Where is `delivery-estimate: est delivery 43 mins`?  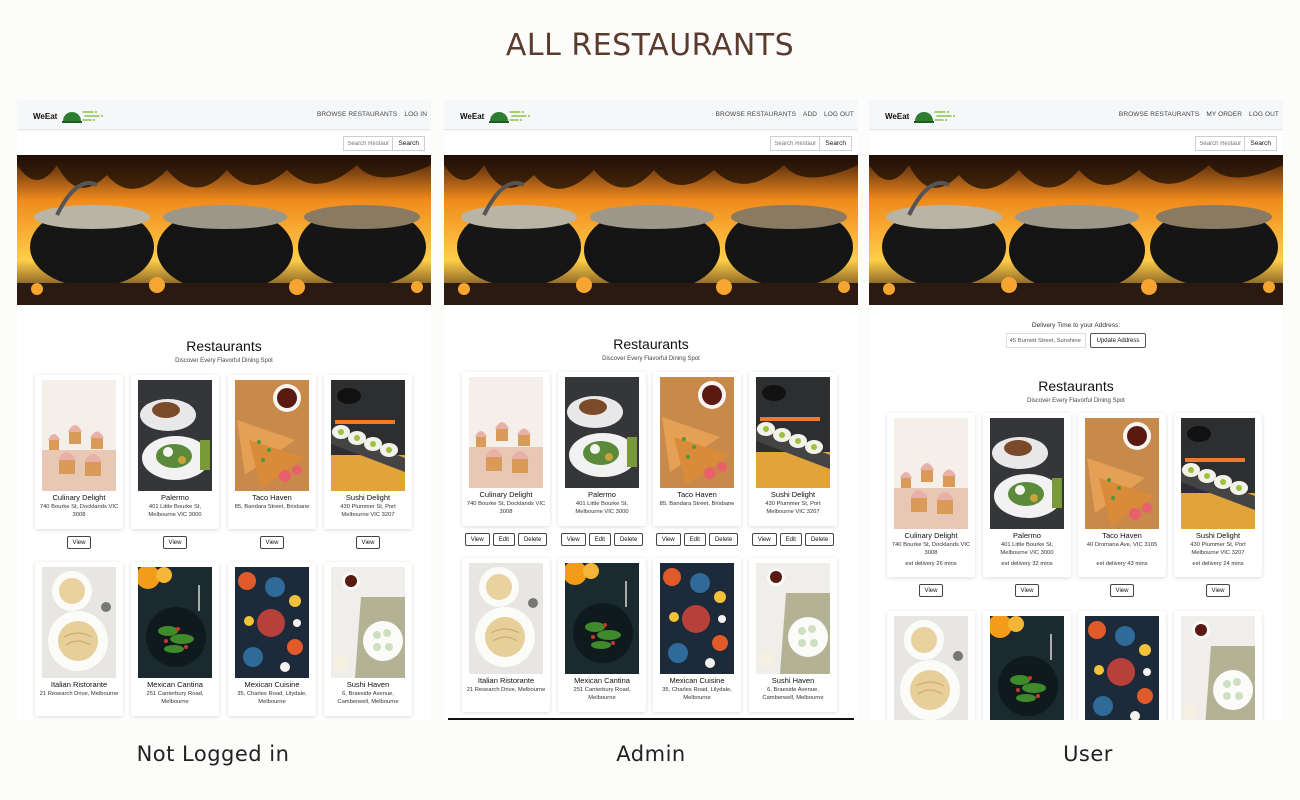 delivery-estimate: est delivery 43 mins is located at coordinates (1122, 564).